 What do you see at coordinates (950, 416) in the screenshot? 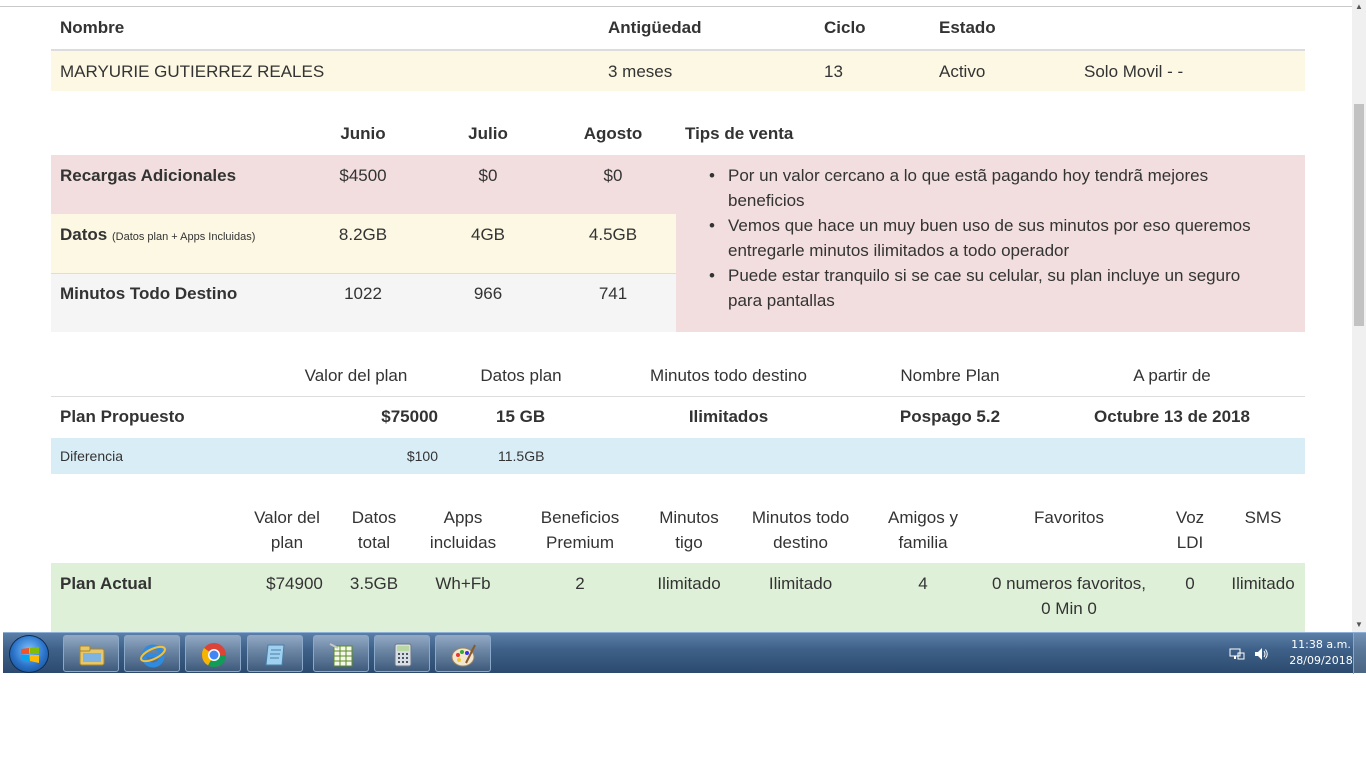
I see `proposed-nombre: Pospago 5.2` at bounding box center [950, 416].